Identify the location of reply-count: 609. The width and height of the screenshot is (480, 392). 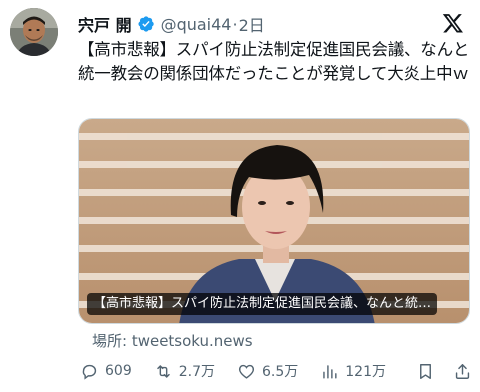
(118, 371).